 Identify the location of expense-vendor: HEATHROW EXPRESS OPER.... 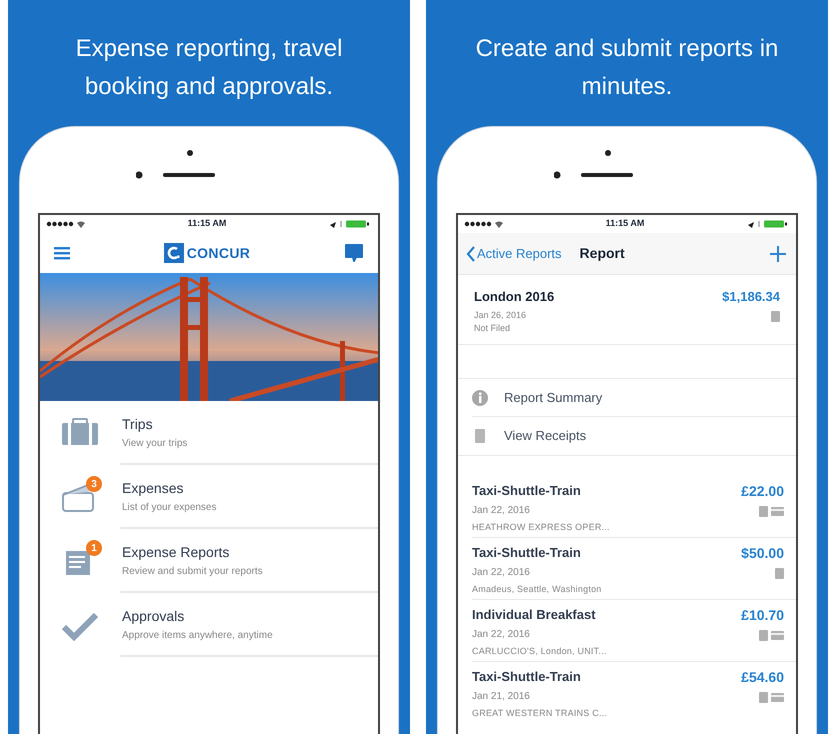
(541, 527).